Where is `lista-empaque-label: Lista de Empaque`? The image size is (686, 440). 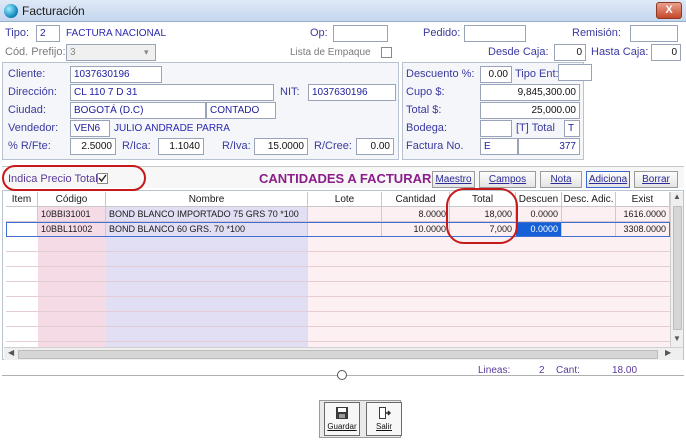 lista-empaque-label: Lista de Empaque is located at coordinates (330, 52).